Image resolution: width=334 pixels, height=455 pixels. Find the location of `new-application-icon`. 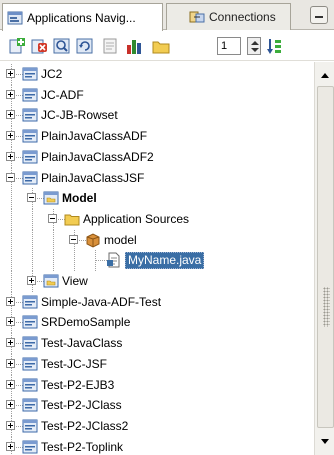

new-application-icon is located at coordinates (17, 46).